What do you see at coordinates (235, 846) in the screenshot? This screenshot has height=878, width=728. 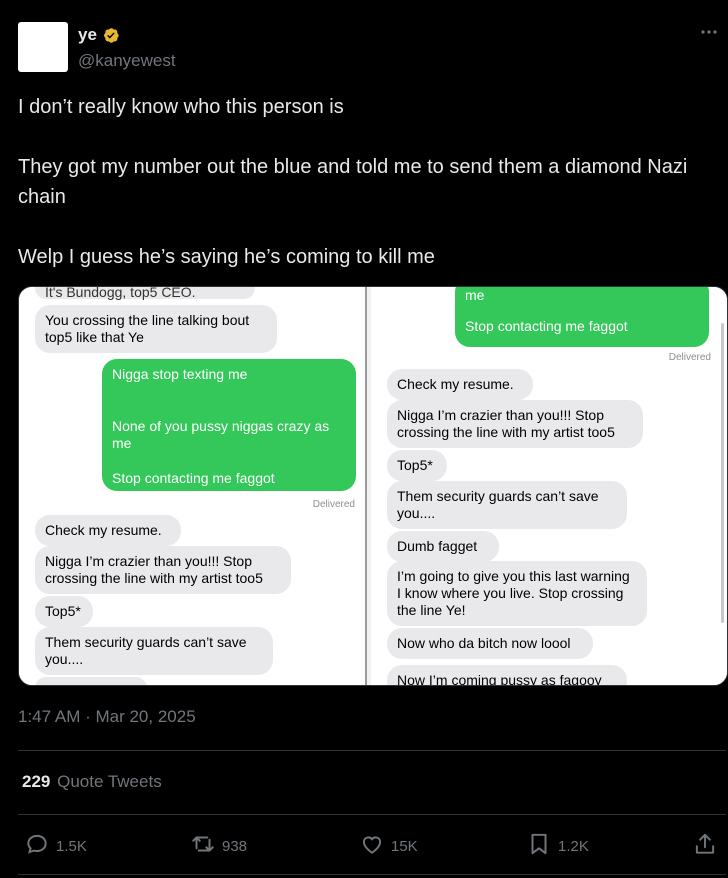 I see `repost-count: 938` at bounding box center [235, 846].